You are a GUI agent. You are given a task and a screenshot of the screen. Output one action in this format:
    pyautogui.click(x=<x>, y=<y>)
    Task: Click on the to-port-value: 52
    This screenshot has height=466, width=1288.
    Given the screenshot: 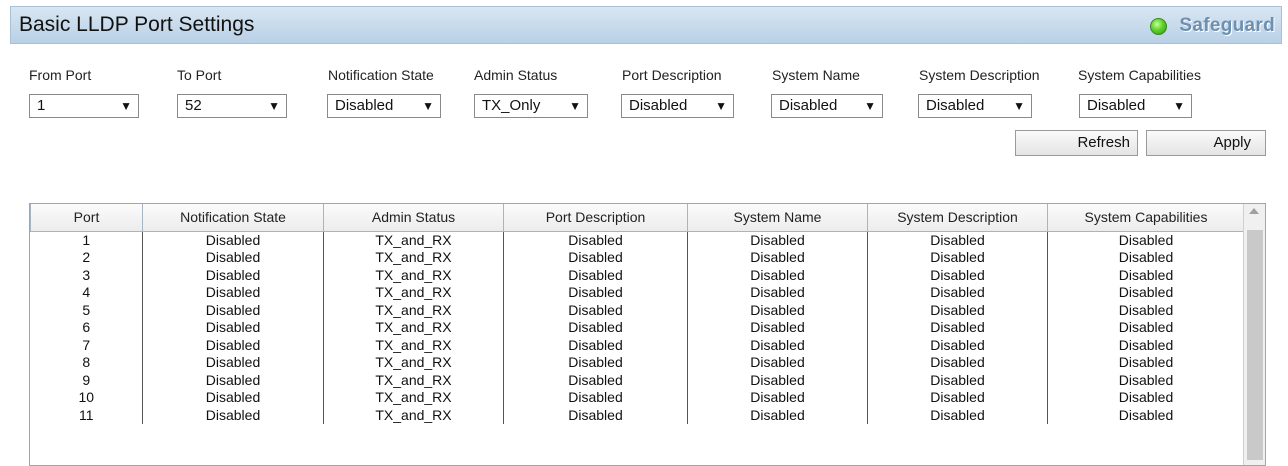 What is the action you would take?
    pyautogui.click(x=193, y=105)
    